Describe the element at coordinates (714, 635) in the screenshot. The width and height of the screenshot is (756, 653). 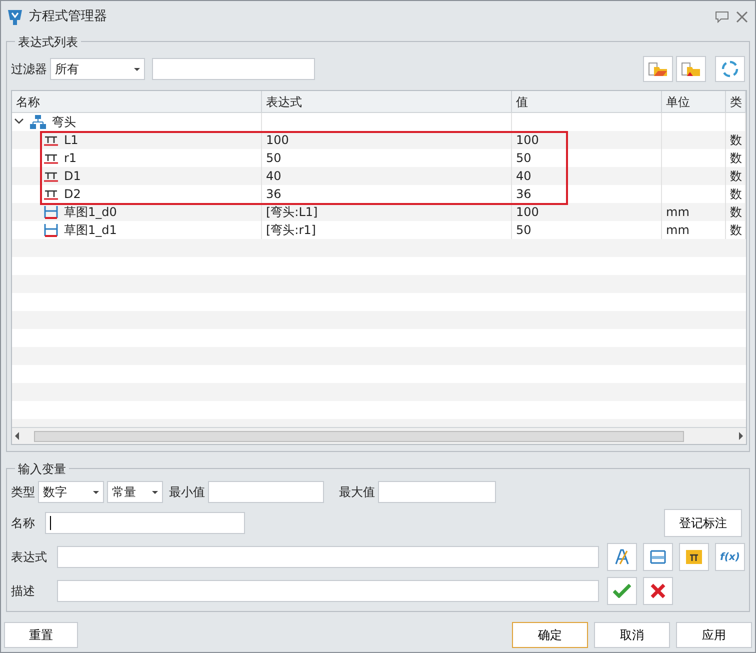
I see `dialog-button: 应用` at that location.